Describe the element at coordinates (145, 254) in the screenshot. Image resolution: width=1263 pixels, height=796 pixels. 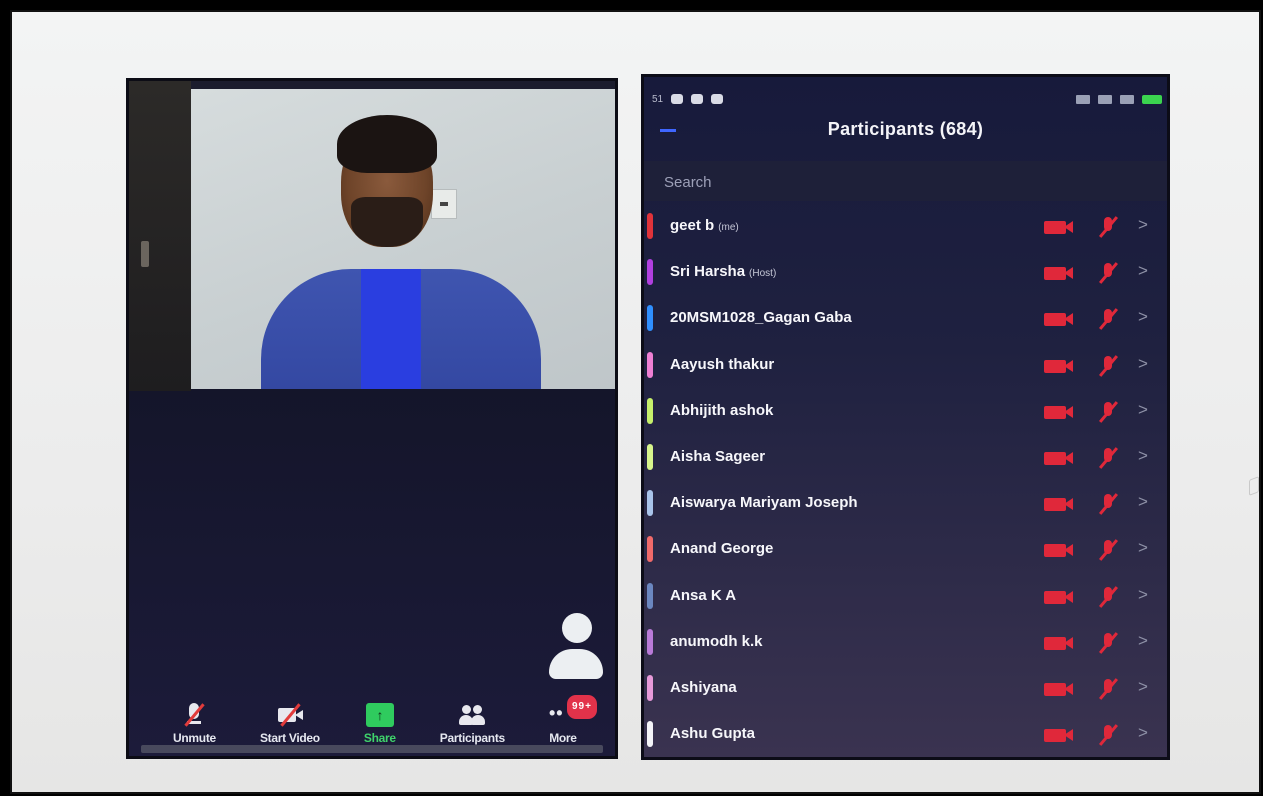
I see `door-handle` at that location.